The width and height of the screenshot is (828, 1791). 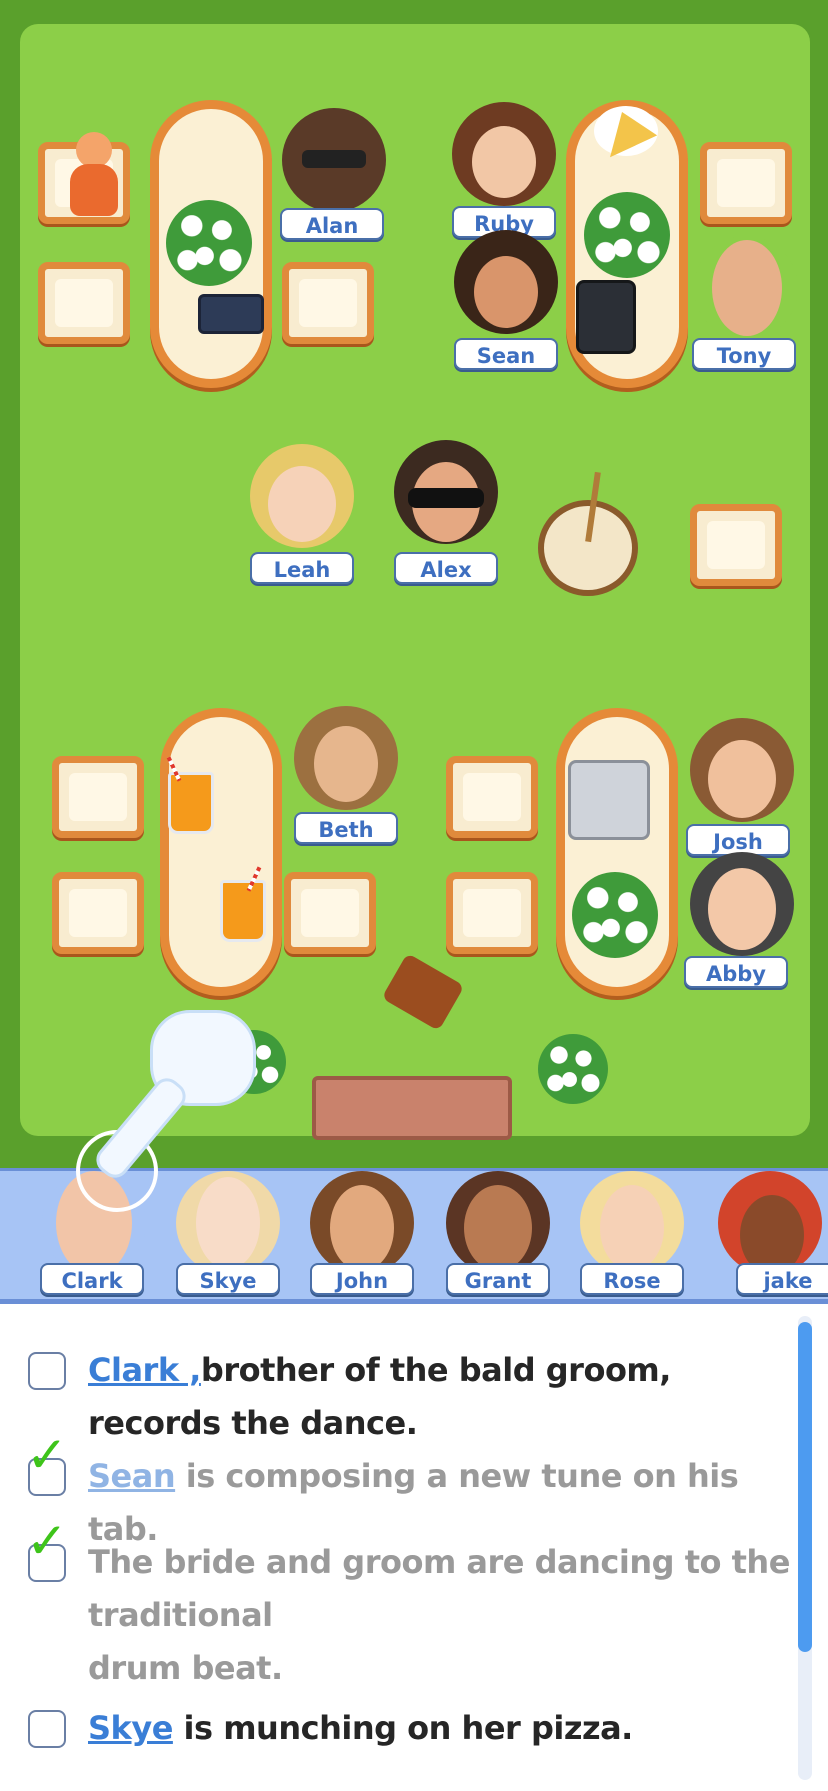 What do you see at coordinates (805, 1487) in the screenshot?
I see `scrollbar-thumb` at bounding box center [805, 1487].